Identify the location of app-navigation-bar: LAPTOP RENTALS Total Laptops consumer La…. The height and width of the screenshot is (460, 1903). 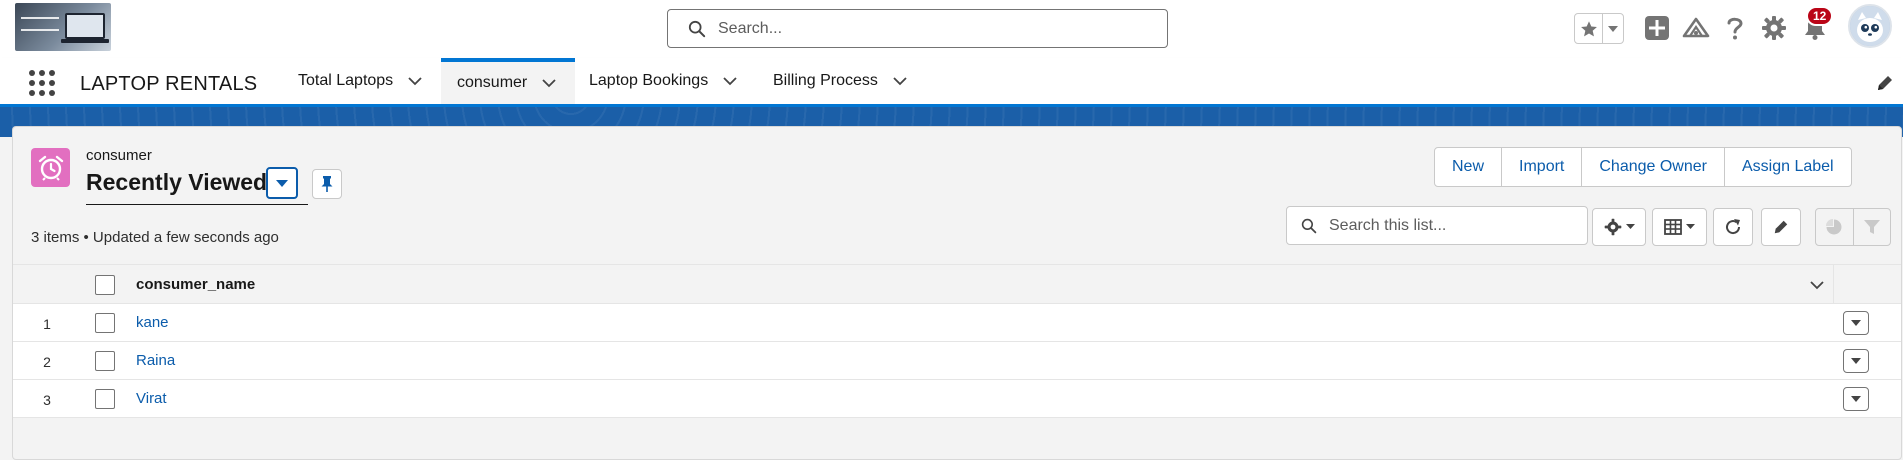
(951, 82).